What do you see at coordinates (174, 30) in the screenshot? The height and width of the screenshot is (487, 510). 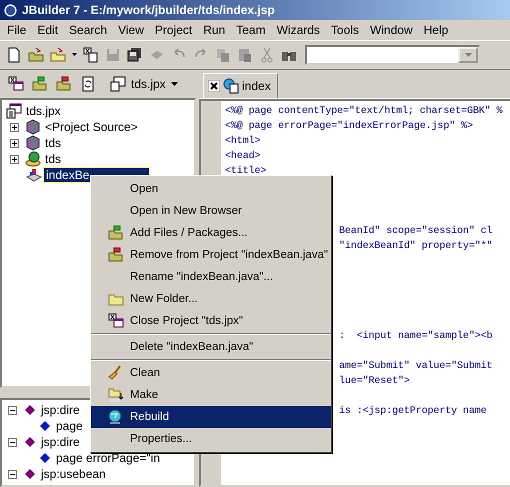 I see `menu-item: Project` at bounding box center [174, 30].